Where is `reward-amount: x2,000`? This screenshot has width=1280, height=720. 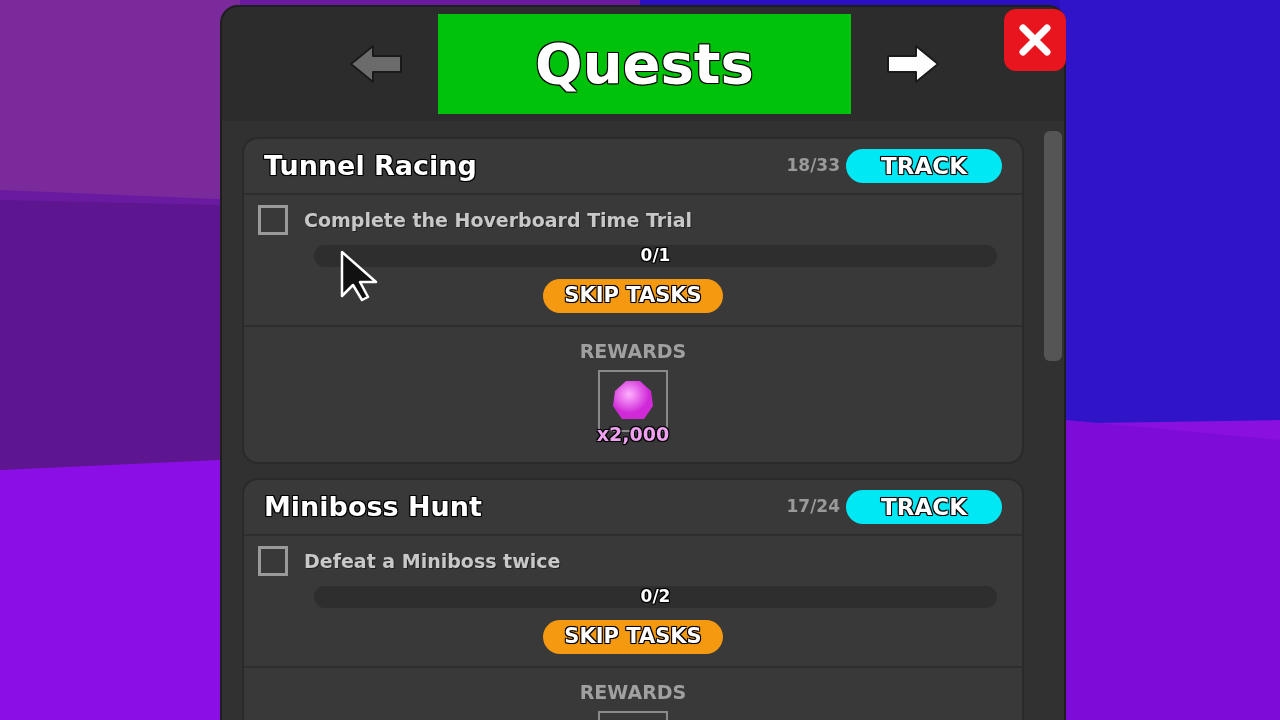 reward-amount: x2,000 is located at coordinates (633, 434).